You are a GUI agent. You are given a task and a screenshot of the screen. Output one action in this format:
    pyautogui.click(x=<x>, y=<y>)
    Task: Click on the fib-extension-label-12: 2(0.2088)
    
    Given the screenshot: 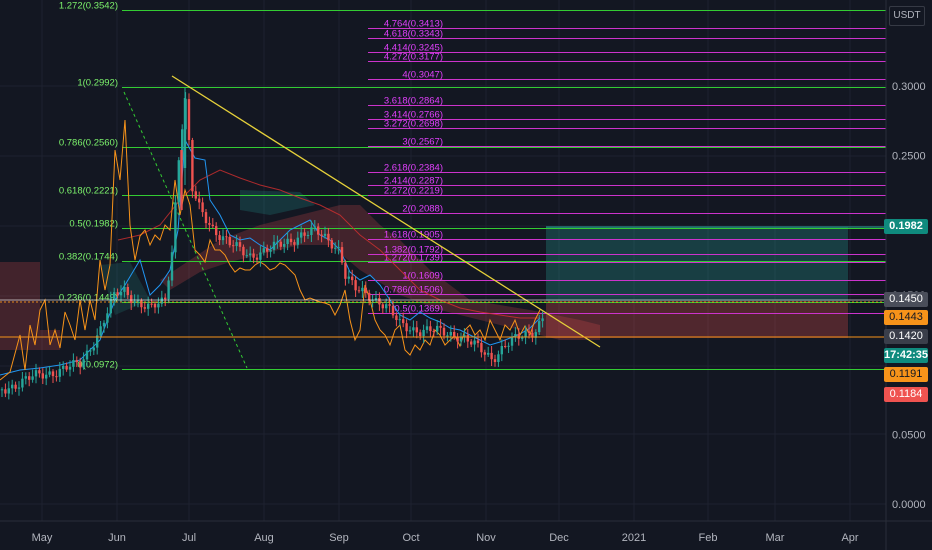 What is the action you would take?
    pyautogui.click(x=422, y=209)
    